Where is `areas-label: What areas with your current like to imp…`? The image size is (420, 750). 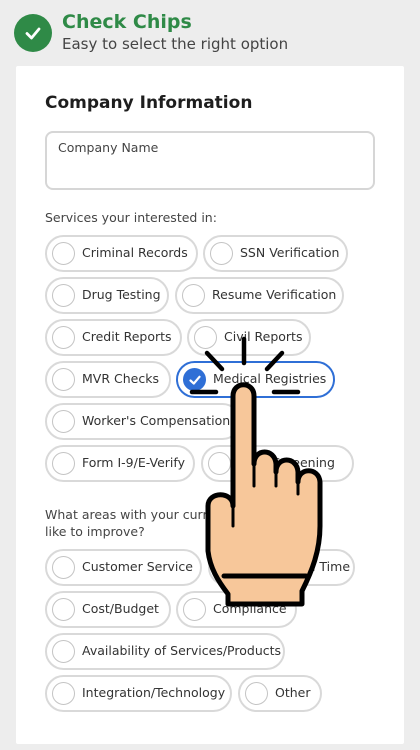 areas-label: What areas with your current like to imp… is located at coordinates (136, 523).